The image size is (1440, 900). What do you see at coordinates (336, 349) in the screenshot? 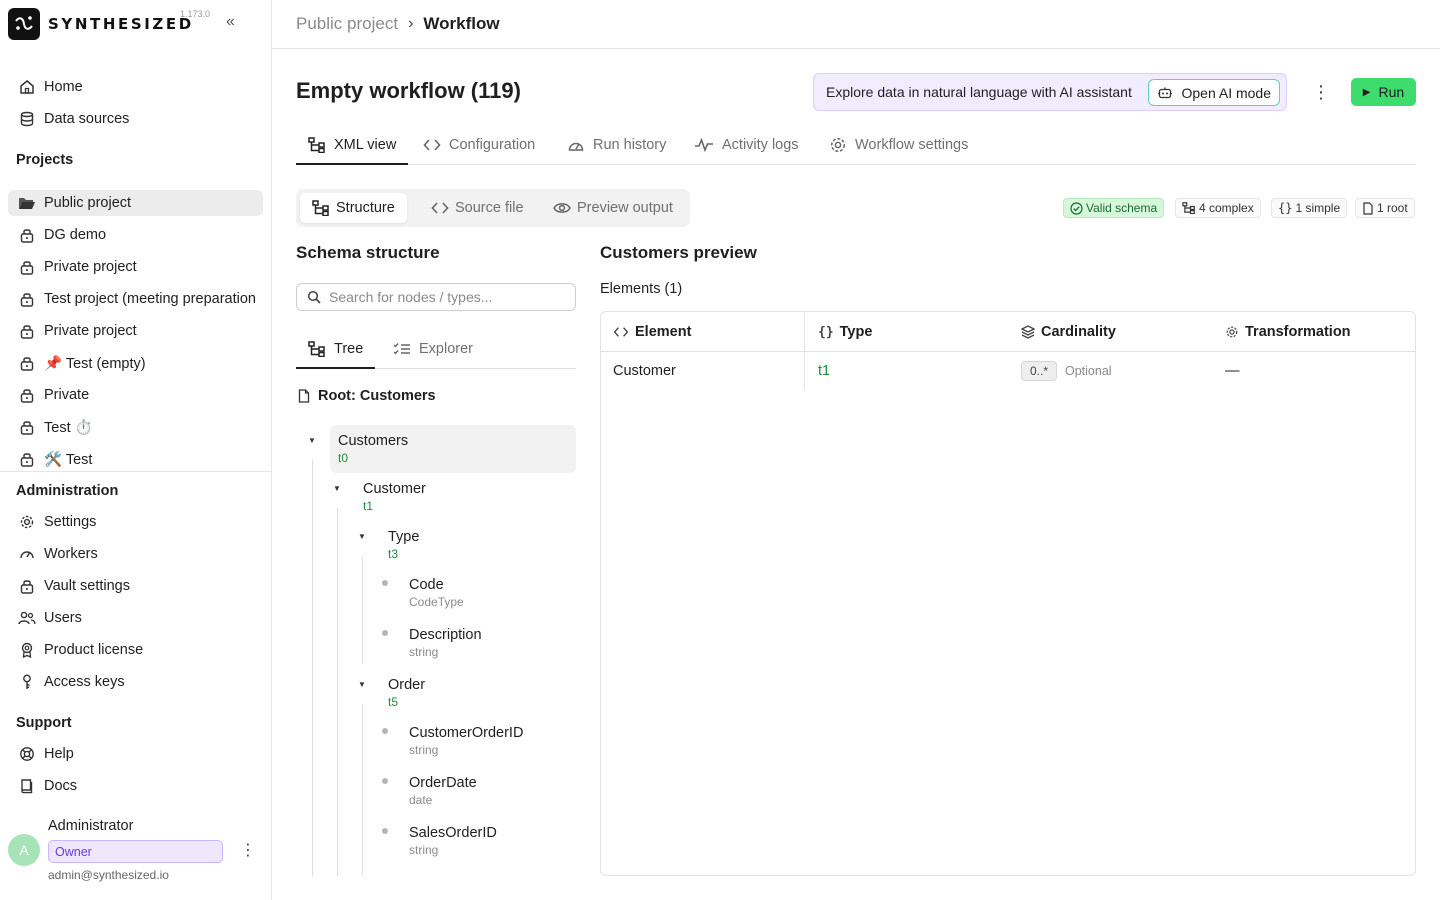
I see `tab-tree: Tree` at bounding box center [336, 349].